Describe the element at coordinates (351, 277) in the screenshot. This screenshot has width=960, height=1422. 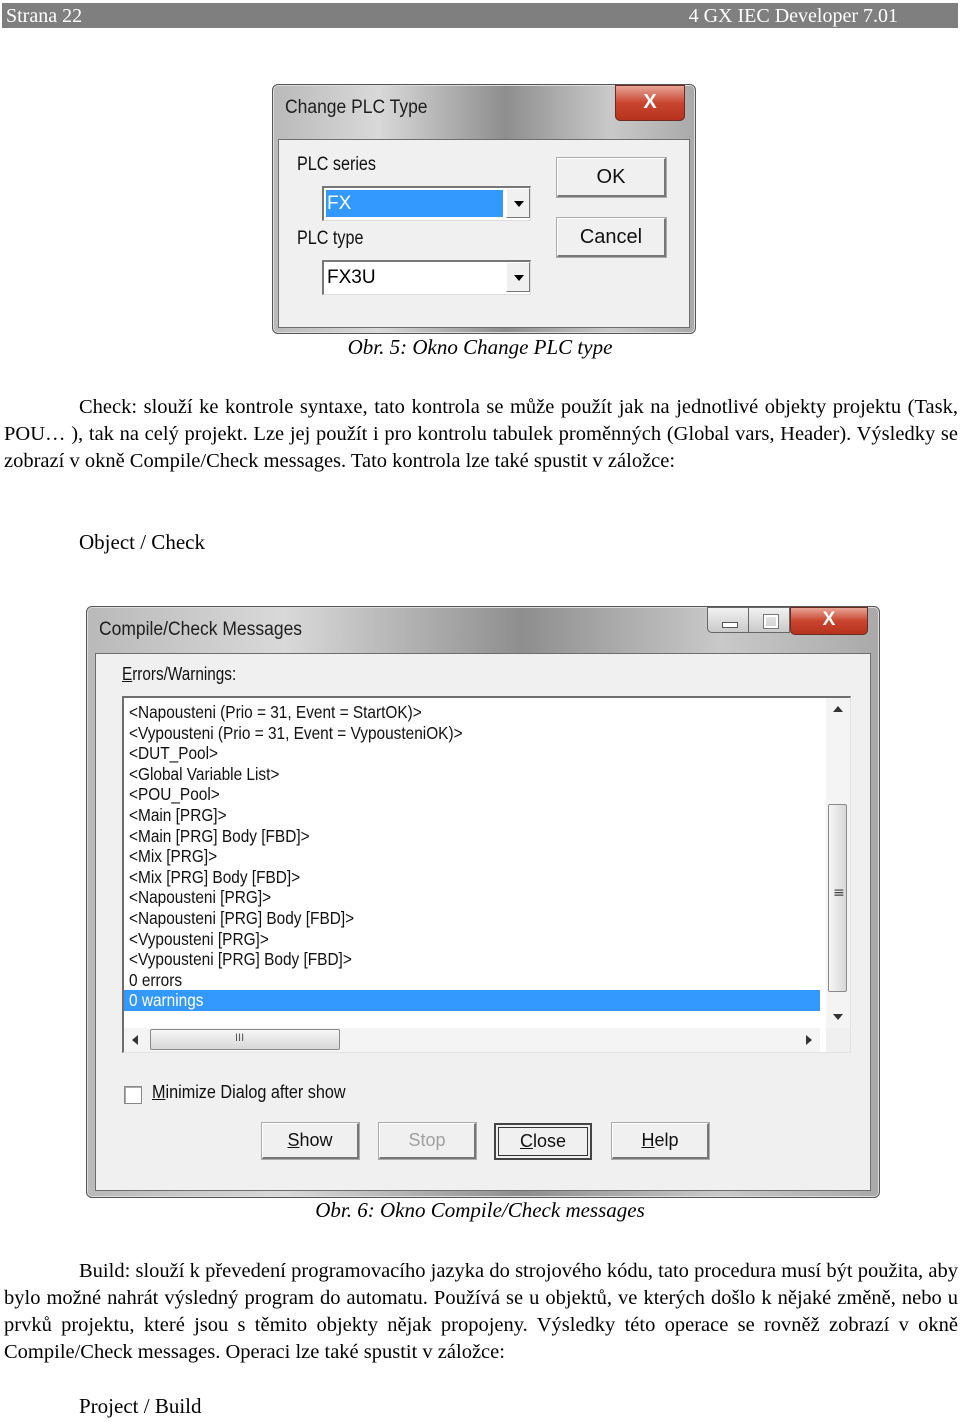
I see `plc-type-value: FX3U` at that location.